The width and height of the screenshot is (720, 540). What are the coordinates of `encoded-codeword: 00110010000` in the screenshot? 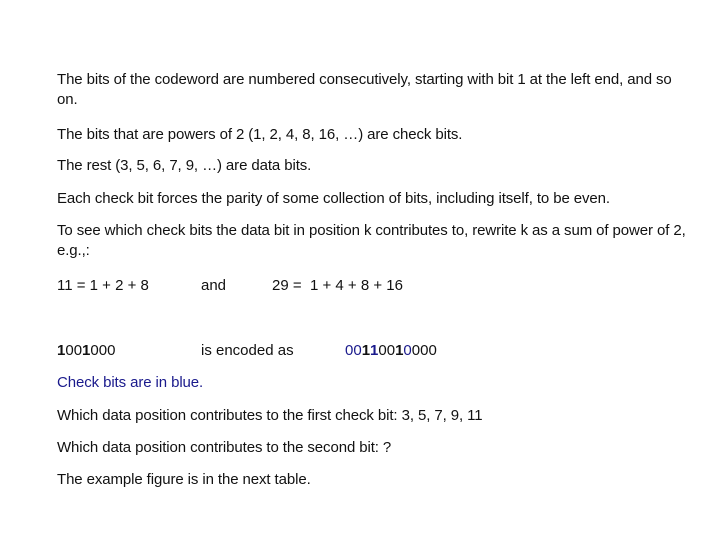 It's located at (391, 351).